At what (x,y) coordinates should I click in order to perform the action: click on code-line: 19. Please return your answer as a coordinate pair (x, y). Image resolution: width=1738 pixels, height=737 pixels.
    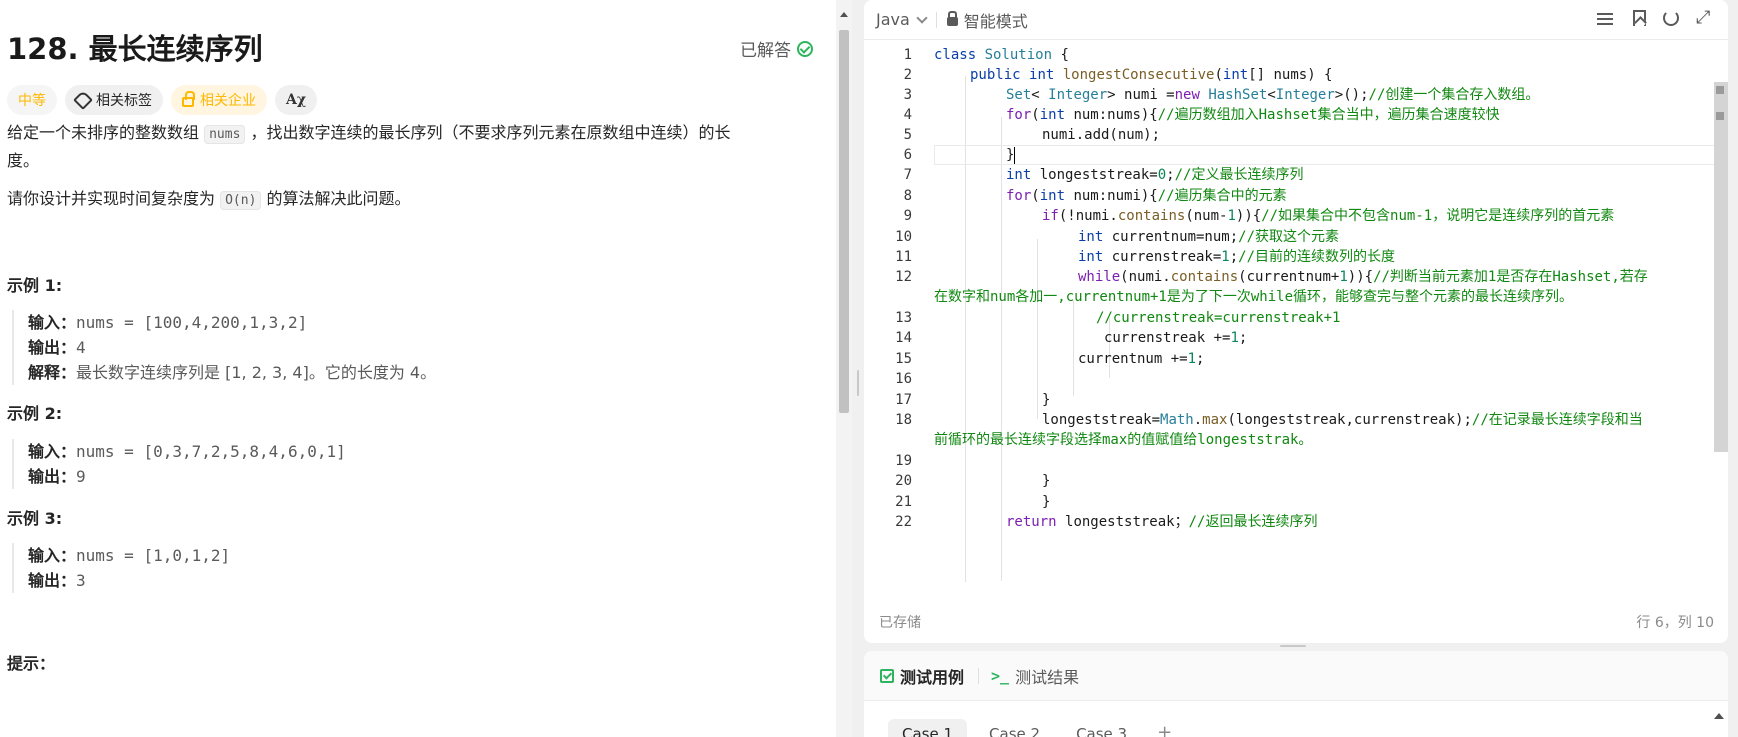
    Looking at the image, I should click on (1294, 461).